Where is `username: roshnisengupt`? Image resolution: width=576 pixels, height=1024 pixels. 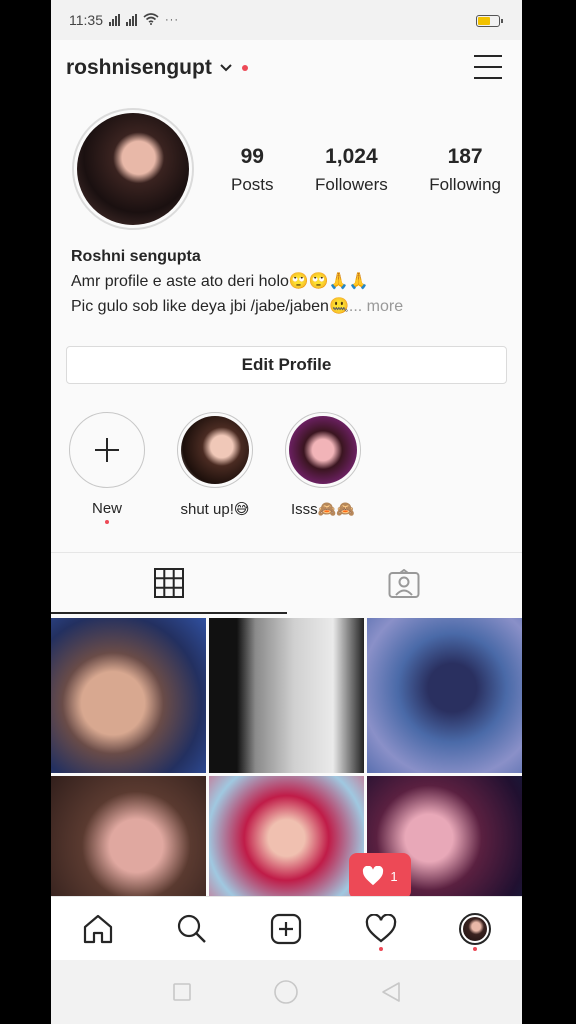 username: roshnisengupt is located at coordinates (139, 68).